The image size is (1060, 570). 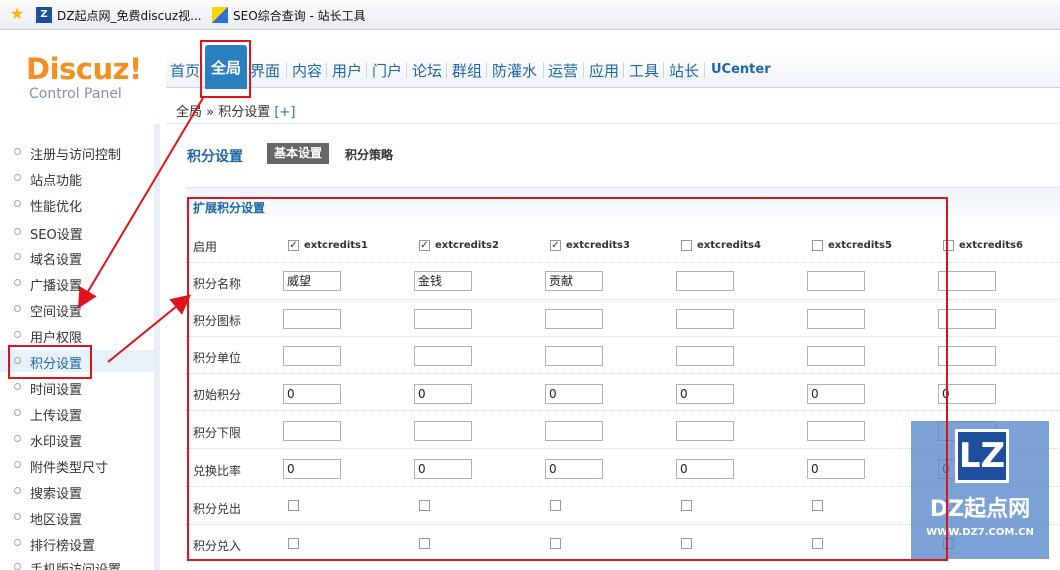 I want to click on seo-favicon-icon, so click(x=220, y=15).